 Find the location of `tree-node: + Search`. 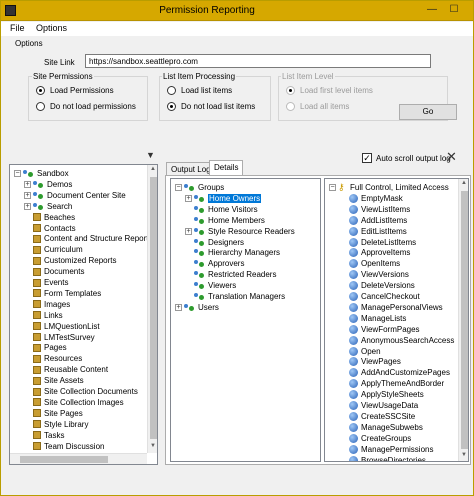

tree-node: + Search is located at coordinates (48, 206).